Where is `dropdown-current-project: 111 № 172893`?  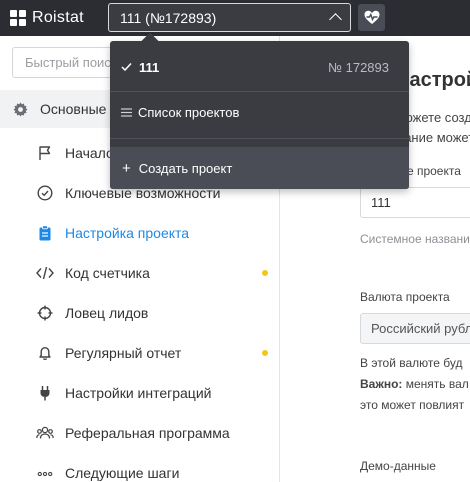 dropdown-current-project: 111 № 172893 is located at coordinates (259, 67).